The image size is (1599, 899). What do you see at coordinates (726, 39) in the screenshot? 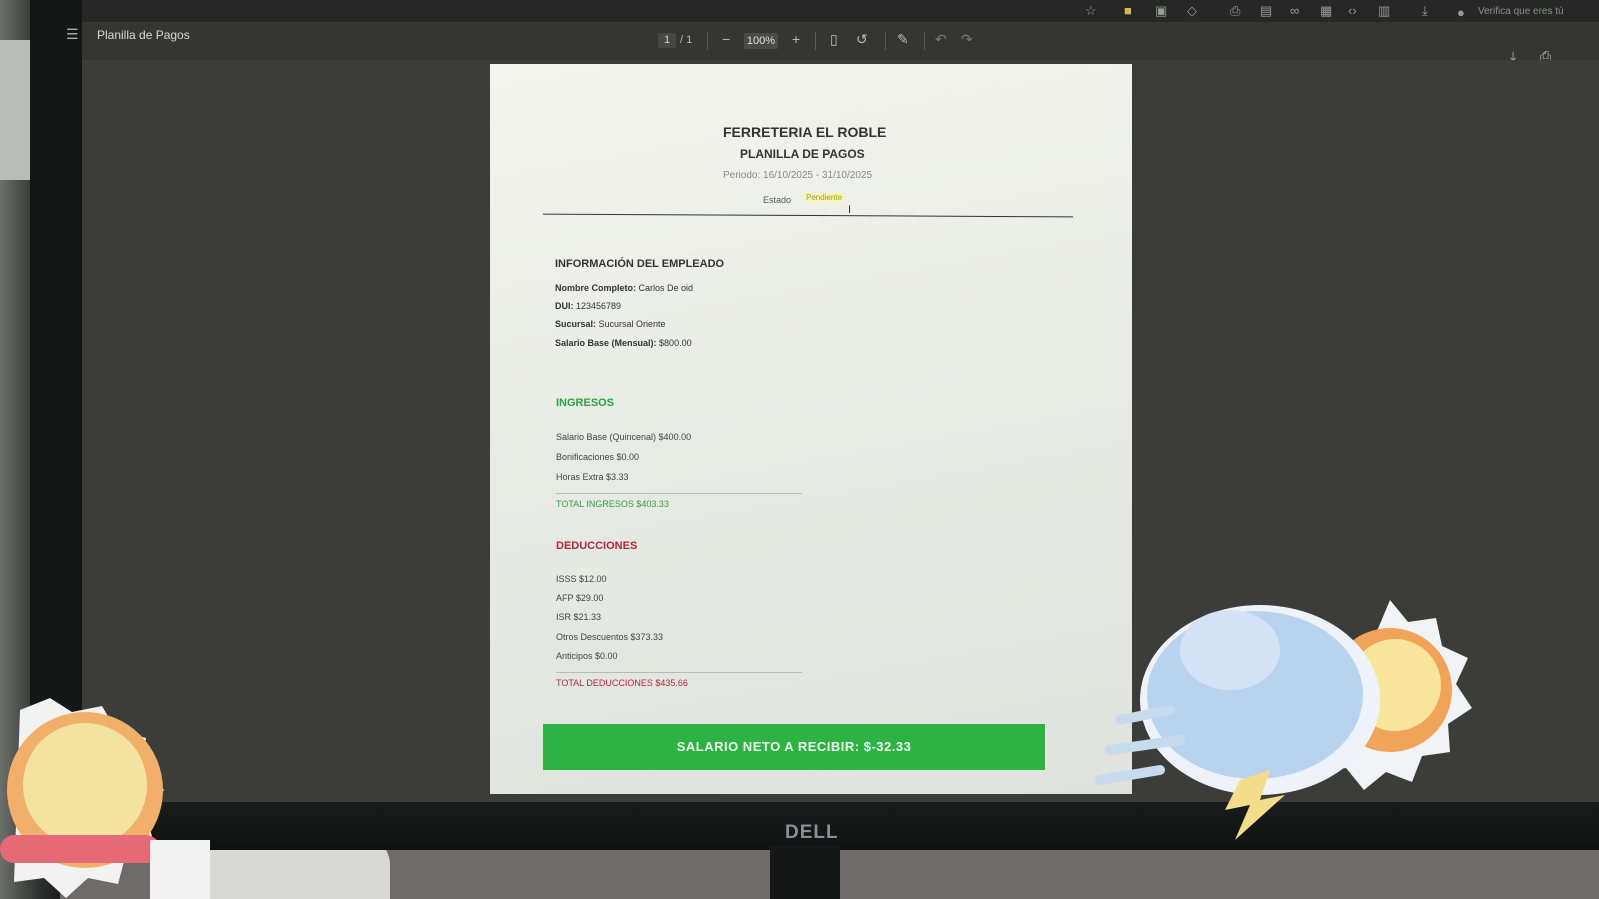
I see `zoom-out-button: −` at bounding box center [726, 39].